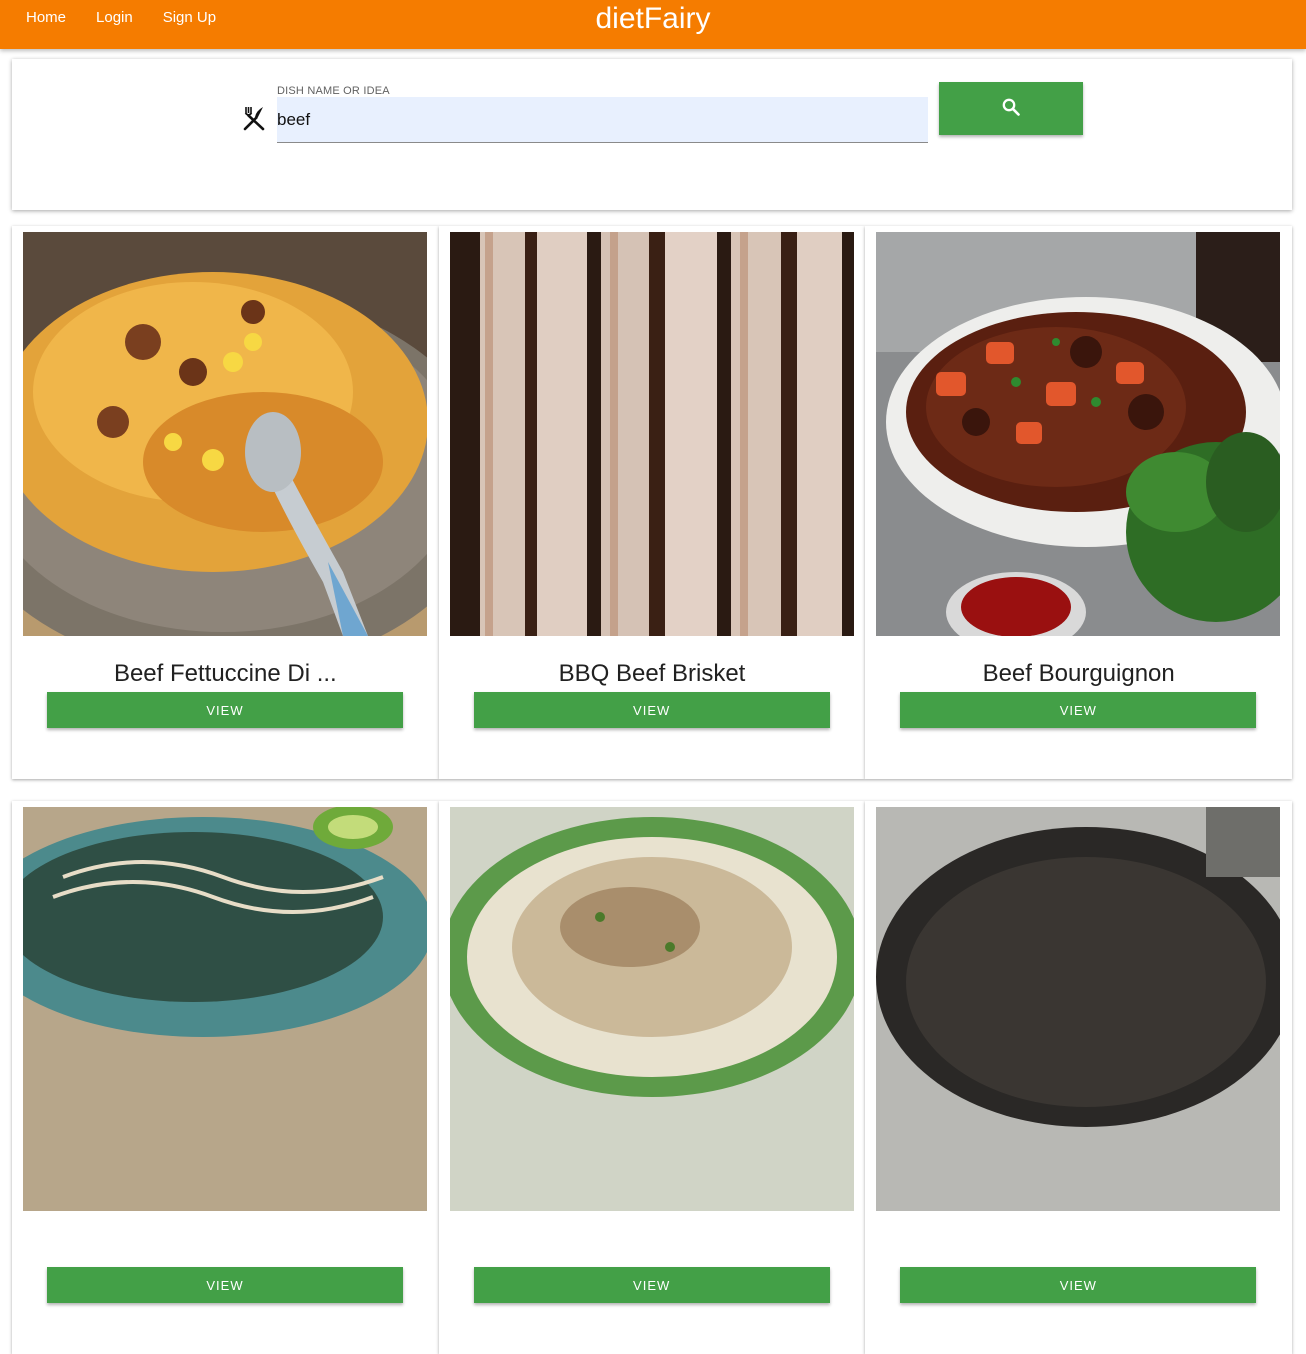  I want to click on search-card: DISH NAME OR IDEA, so click(652, 134).